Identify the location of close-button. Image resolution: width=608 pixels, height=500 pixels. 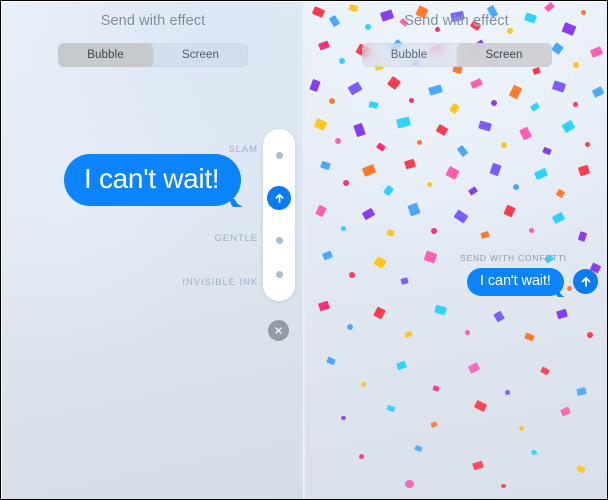
(278, 330).